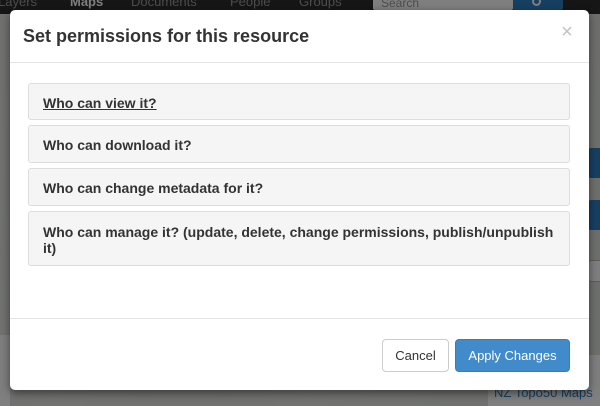 Image resolution: width=600 pixels, height=406 pixels. I want to click on panel-label: Who can change metadata for it?, so click(299, 188).